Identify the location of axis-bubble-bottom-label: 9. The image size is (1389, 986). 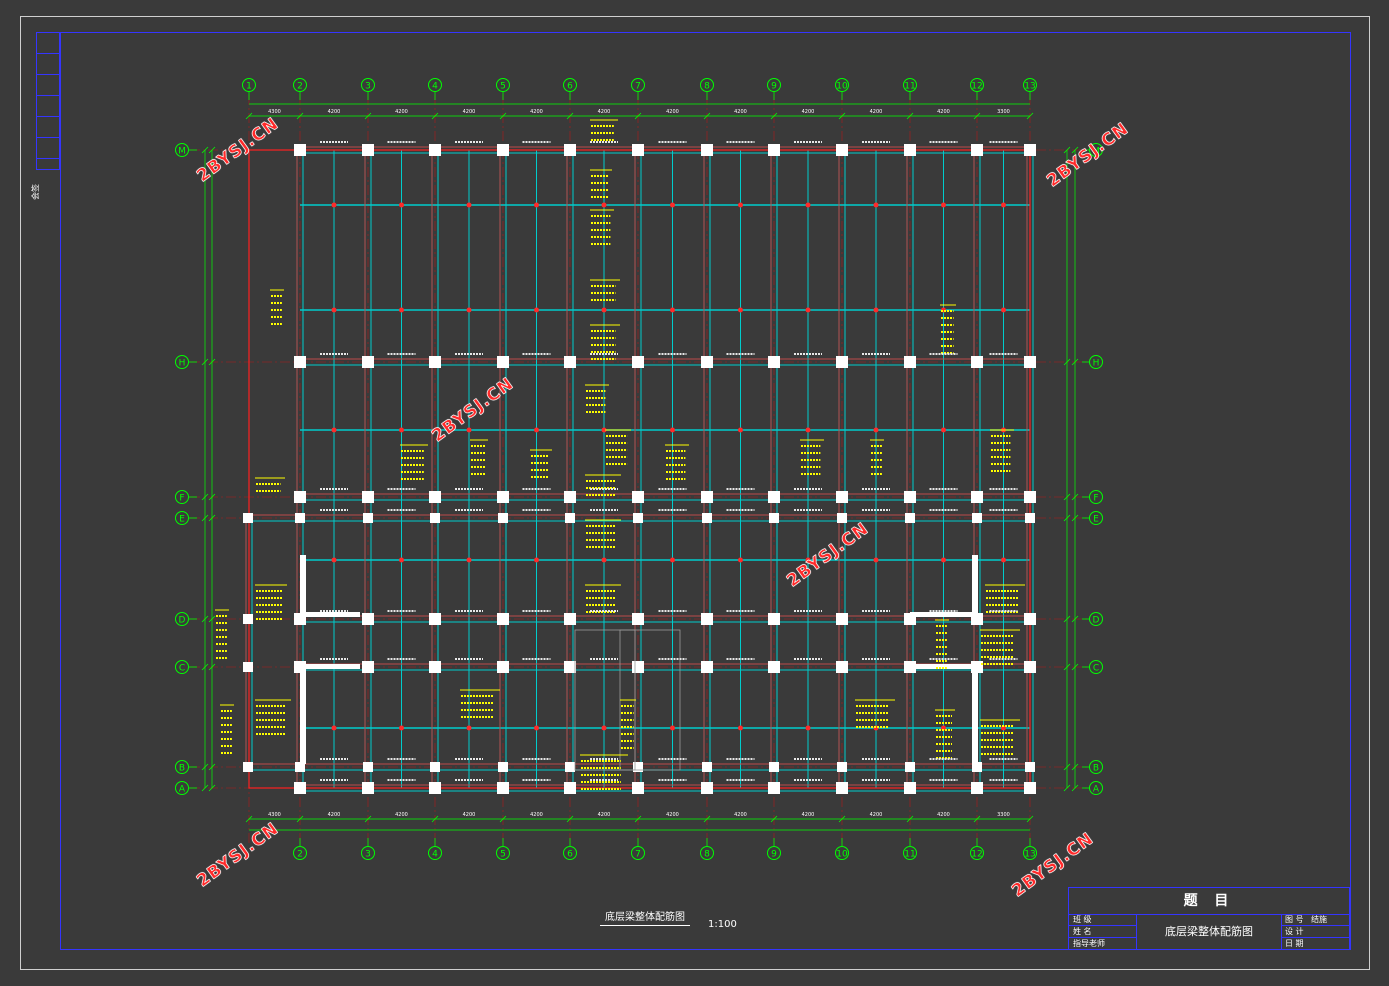
(774, 855).